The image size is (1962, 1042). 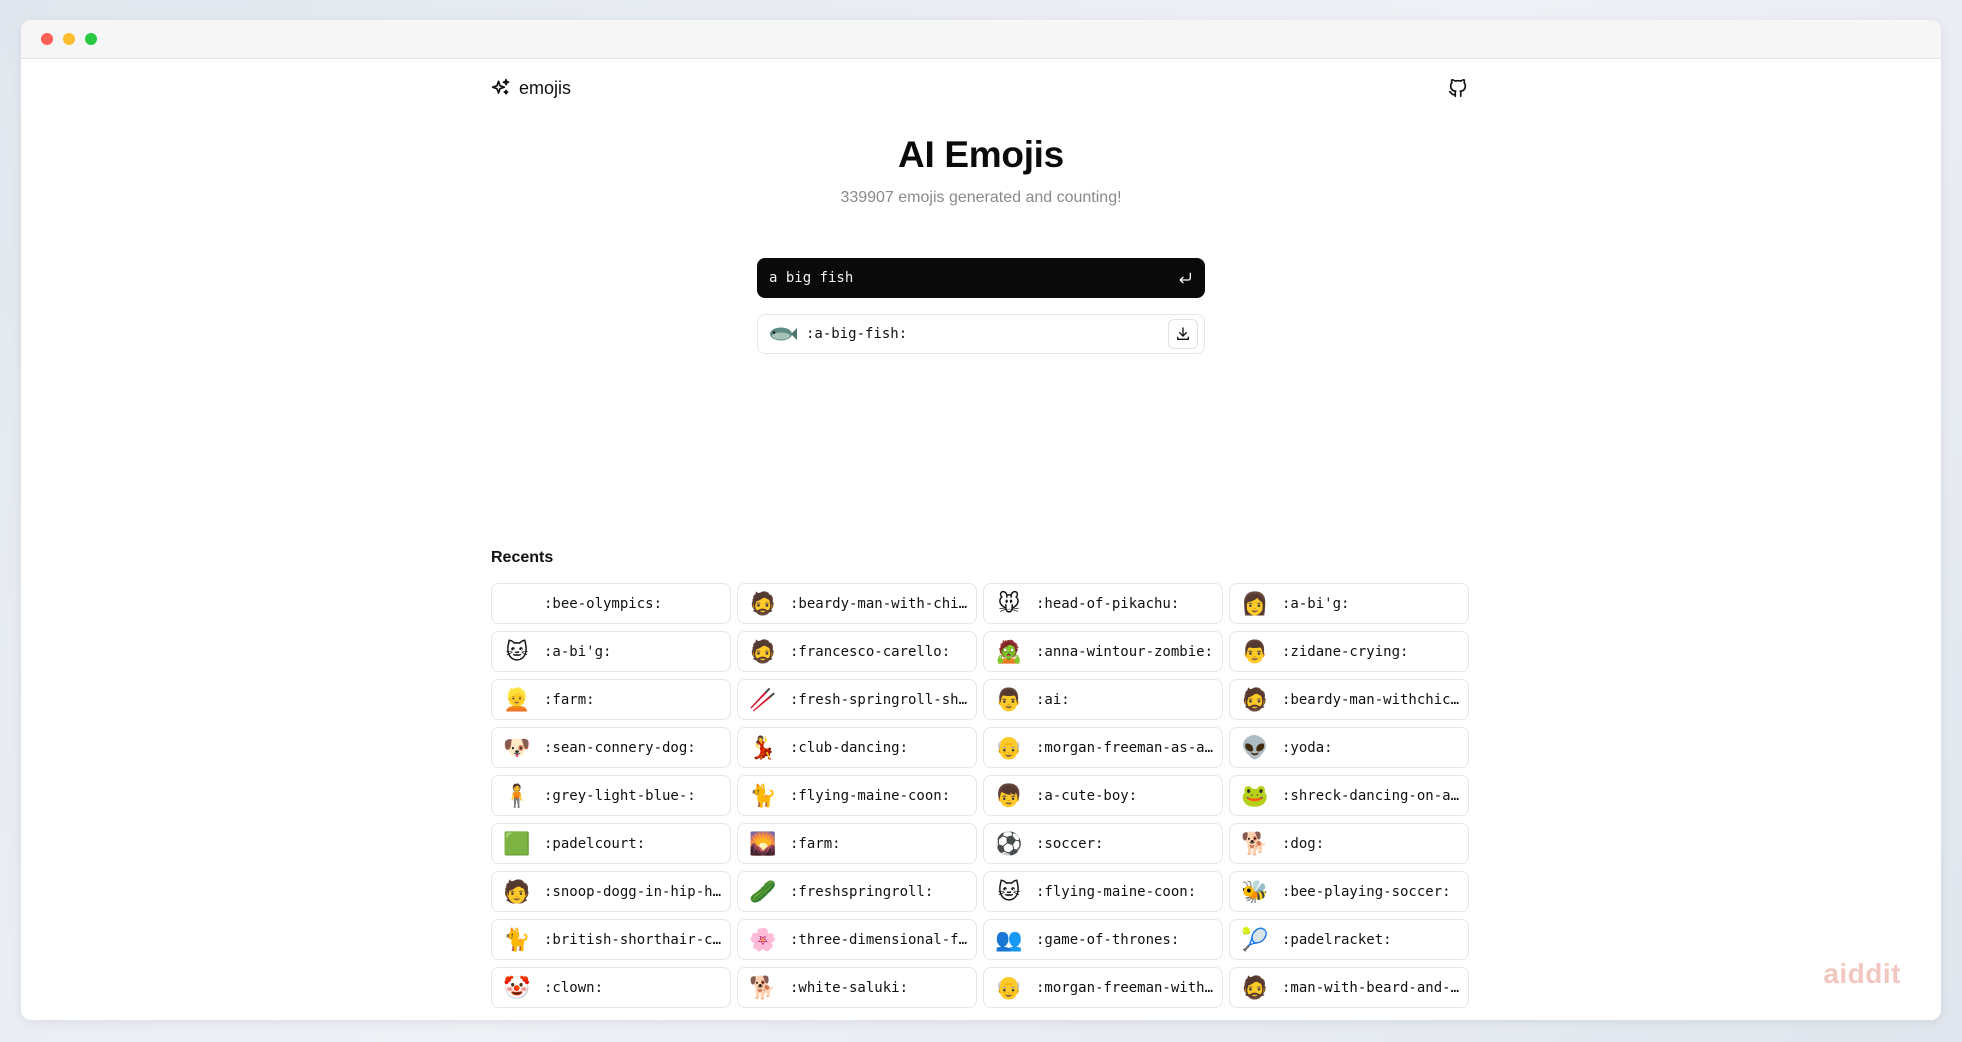 What do you see at coordinates (1366, 891) in the screenshot?
I see `emoji-code: :bee-playing-soccer:` at bounding box center [1366, 891].